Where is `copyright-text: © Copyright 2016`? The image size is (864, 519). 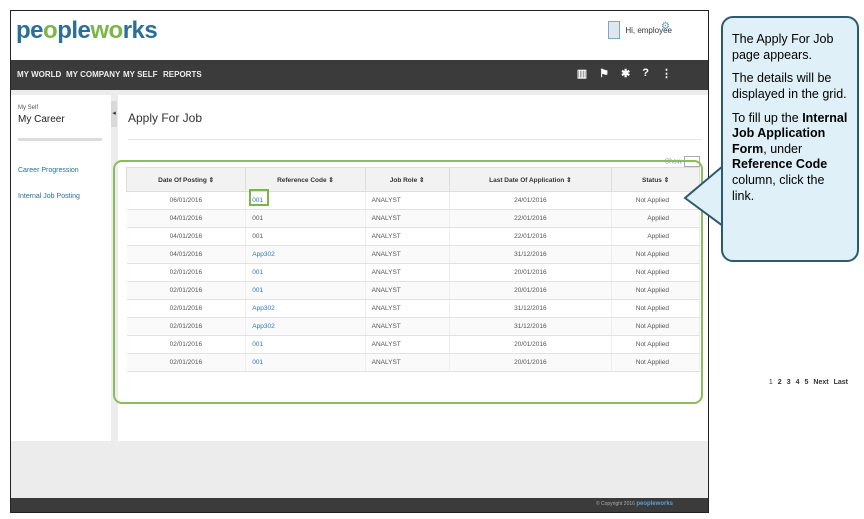
copyright-text: © Copyright 2016 is located at coordinates (615, 504).